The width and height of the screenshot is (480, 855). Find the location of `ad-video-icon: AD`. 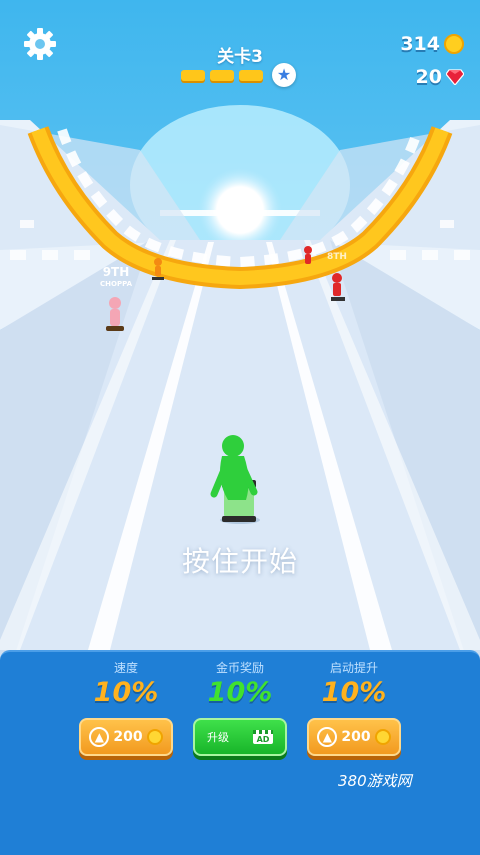

ad-video-icon: AD is located at coordinates (263, 737).